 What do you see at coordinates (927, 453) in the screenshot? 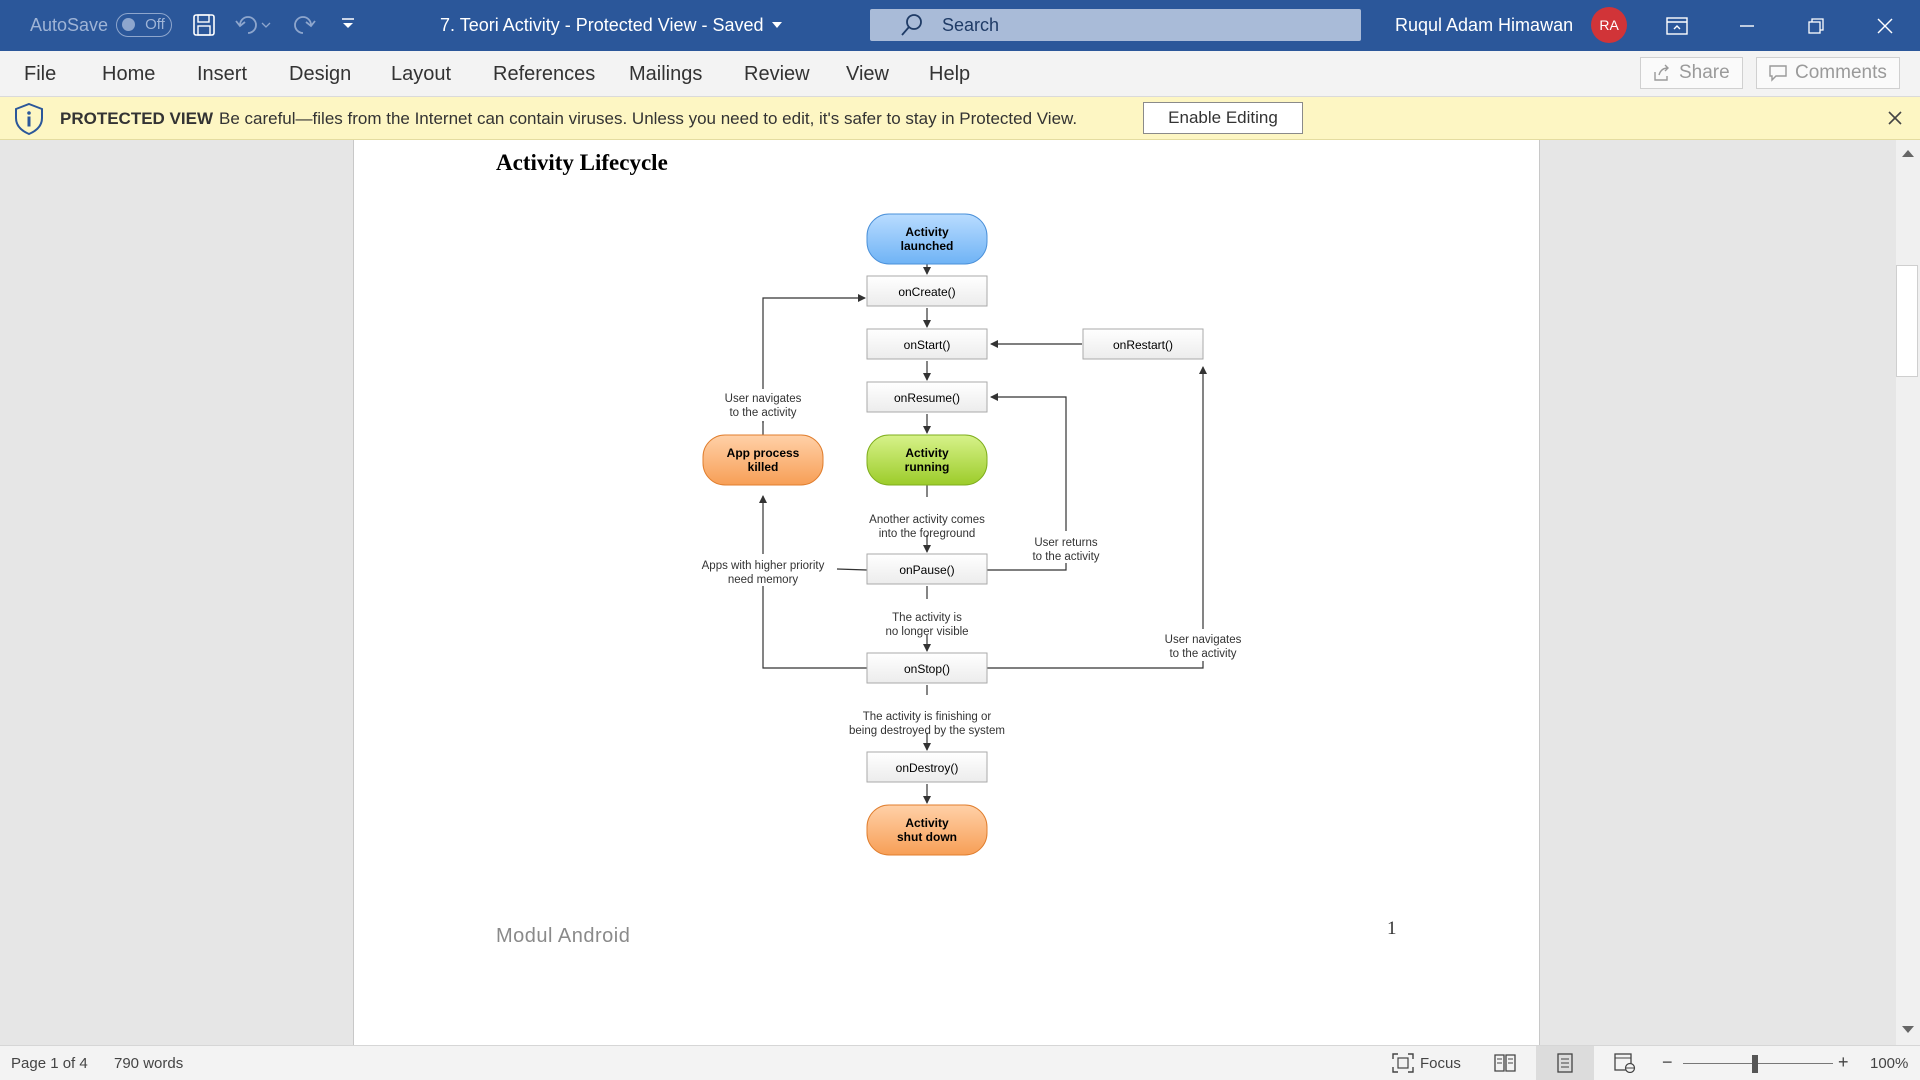
I see `node-running-line1: Activity` at bounding box center [927, 453].